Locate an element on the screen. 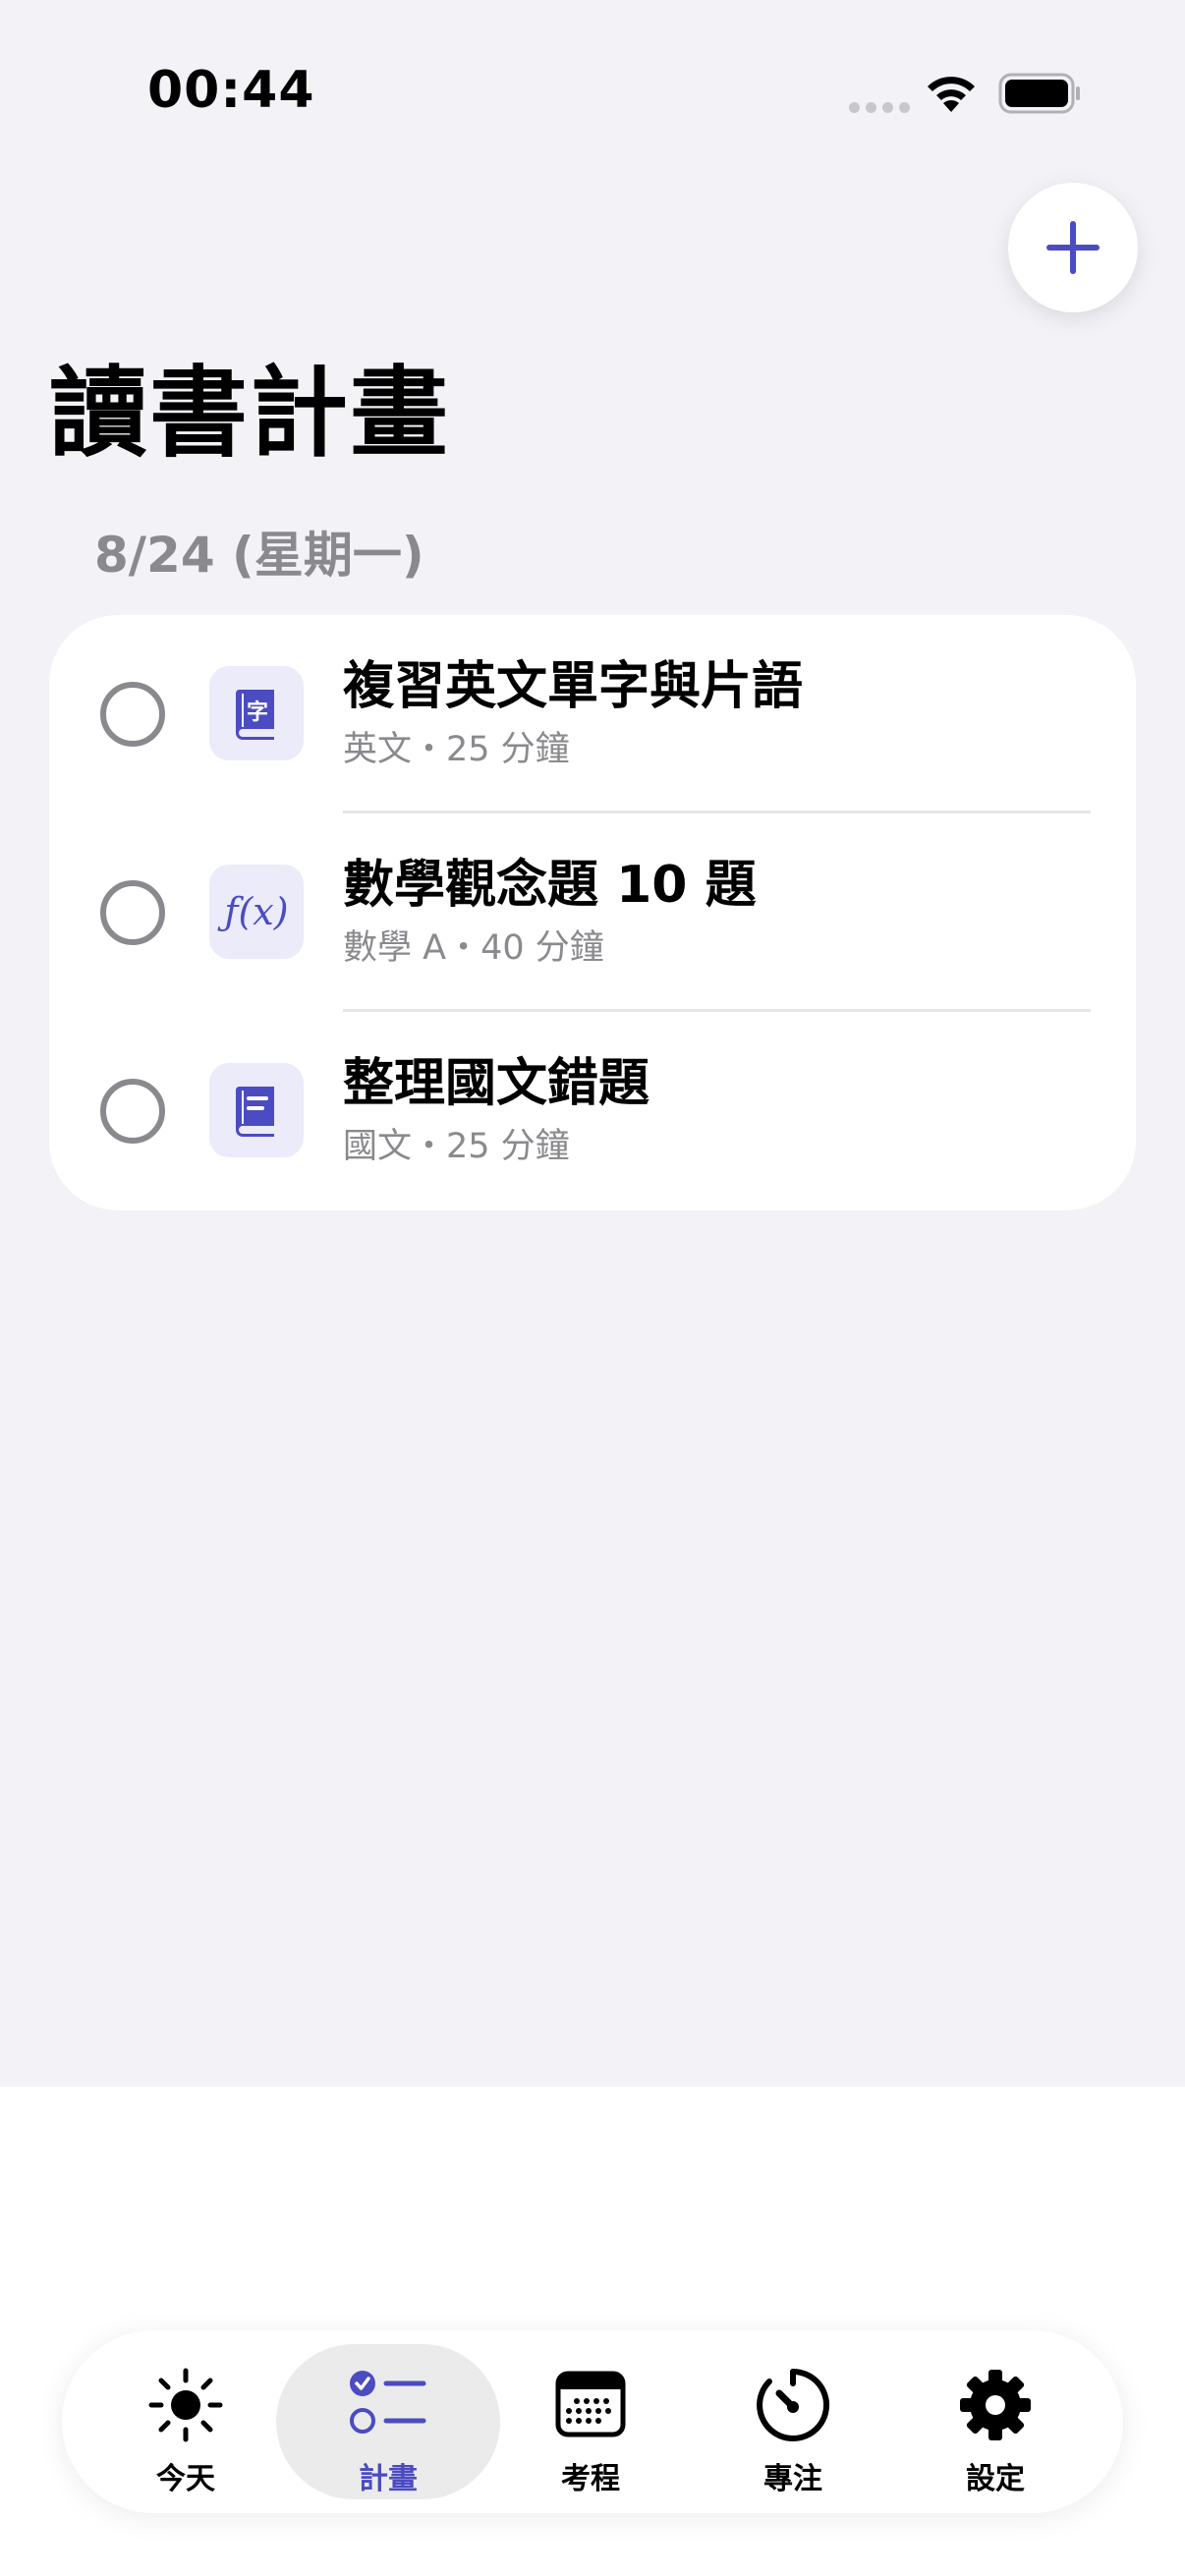  task-title: 整理國文錯題 is located at coordinates (497, 1083).